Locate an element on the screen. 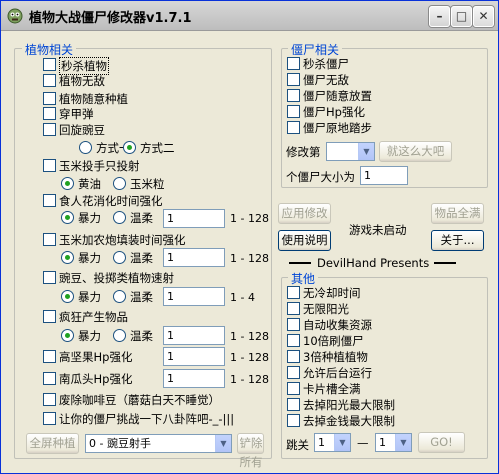 The width and height of the screenshot is (499, 474). plant-select: 0 - 豌豆射手 ▼ is located at coordinates (158, 443).